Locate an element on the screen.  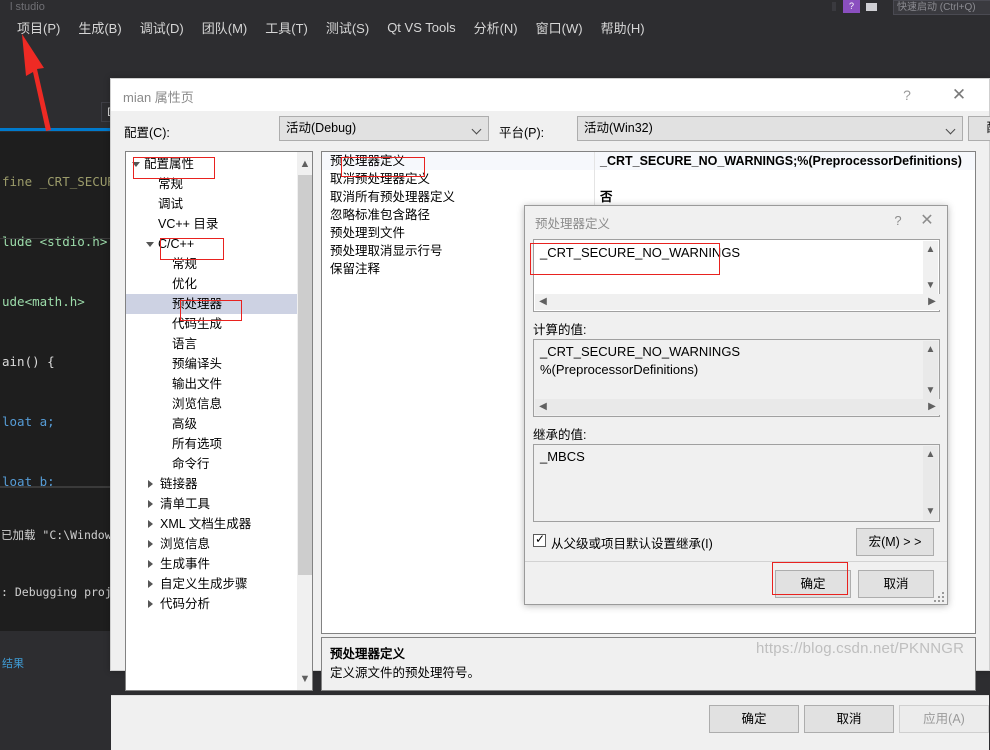
titlebar-icon-right is located at coordinates (871, 7).